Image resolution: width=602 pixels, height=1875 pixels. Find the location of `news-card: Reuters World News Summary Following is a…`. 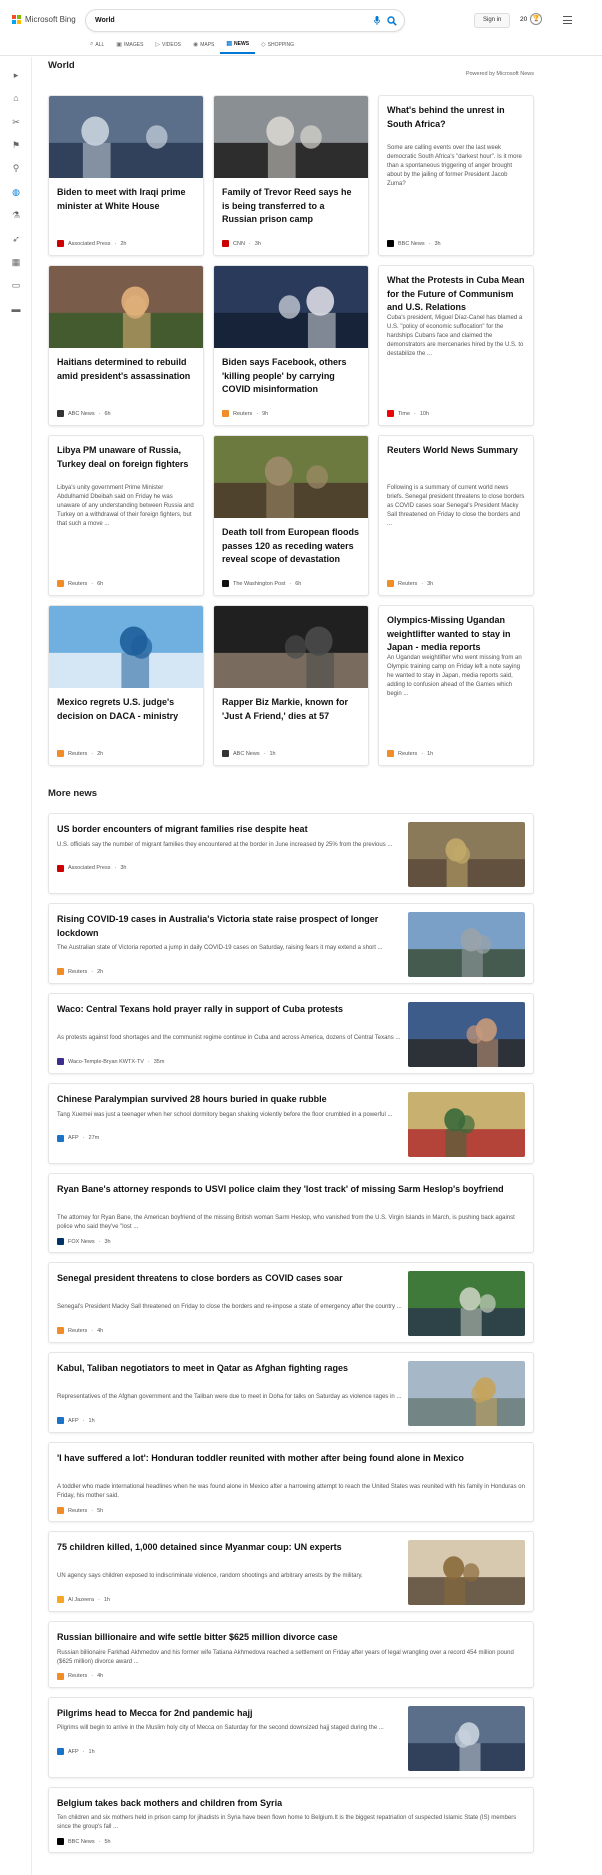

news-card: Reuters World News Summary Following is a… is located at coordinates (456, 515).